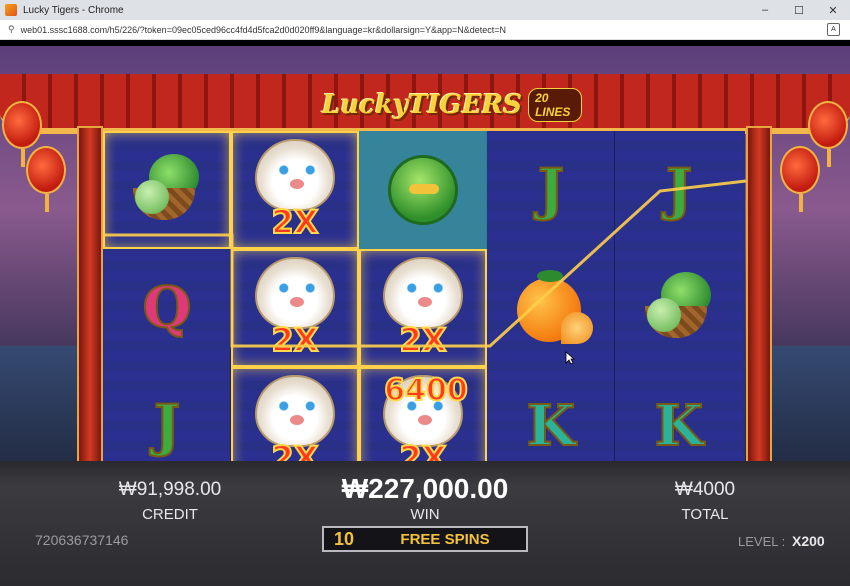  I want to click on window-controls: – ☐ ✕, so click(799, 10).